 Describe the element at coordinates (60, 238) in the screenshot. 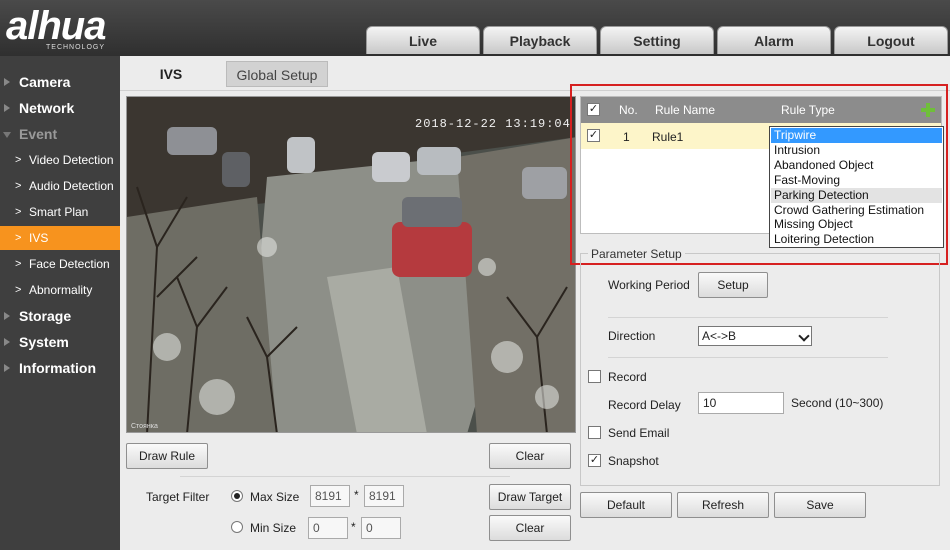

I see `sidebar-subitem-ivs: > IVS` at that location.